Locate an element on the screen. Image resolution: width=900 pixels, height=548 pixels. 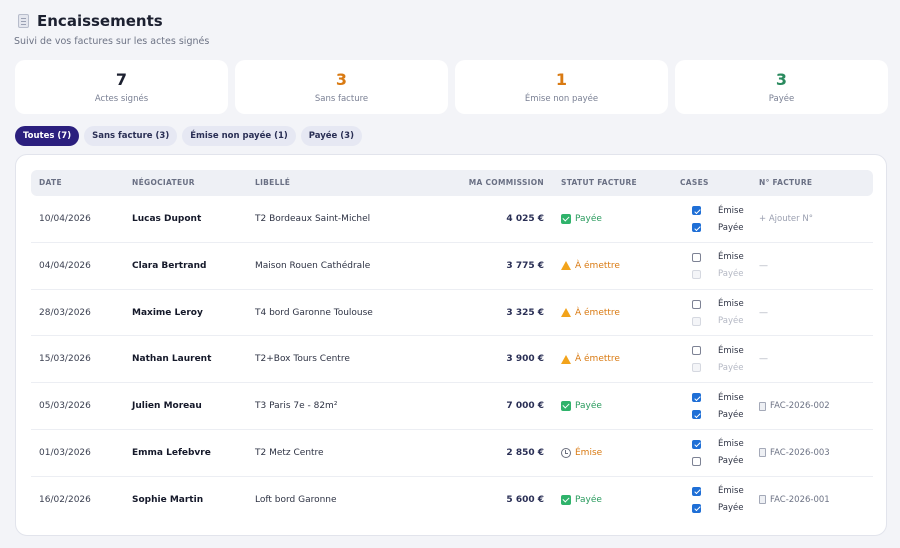
column-header-commission: MA COMMISSION is located at coordinates (506, 182).